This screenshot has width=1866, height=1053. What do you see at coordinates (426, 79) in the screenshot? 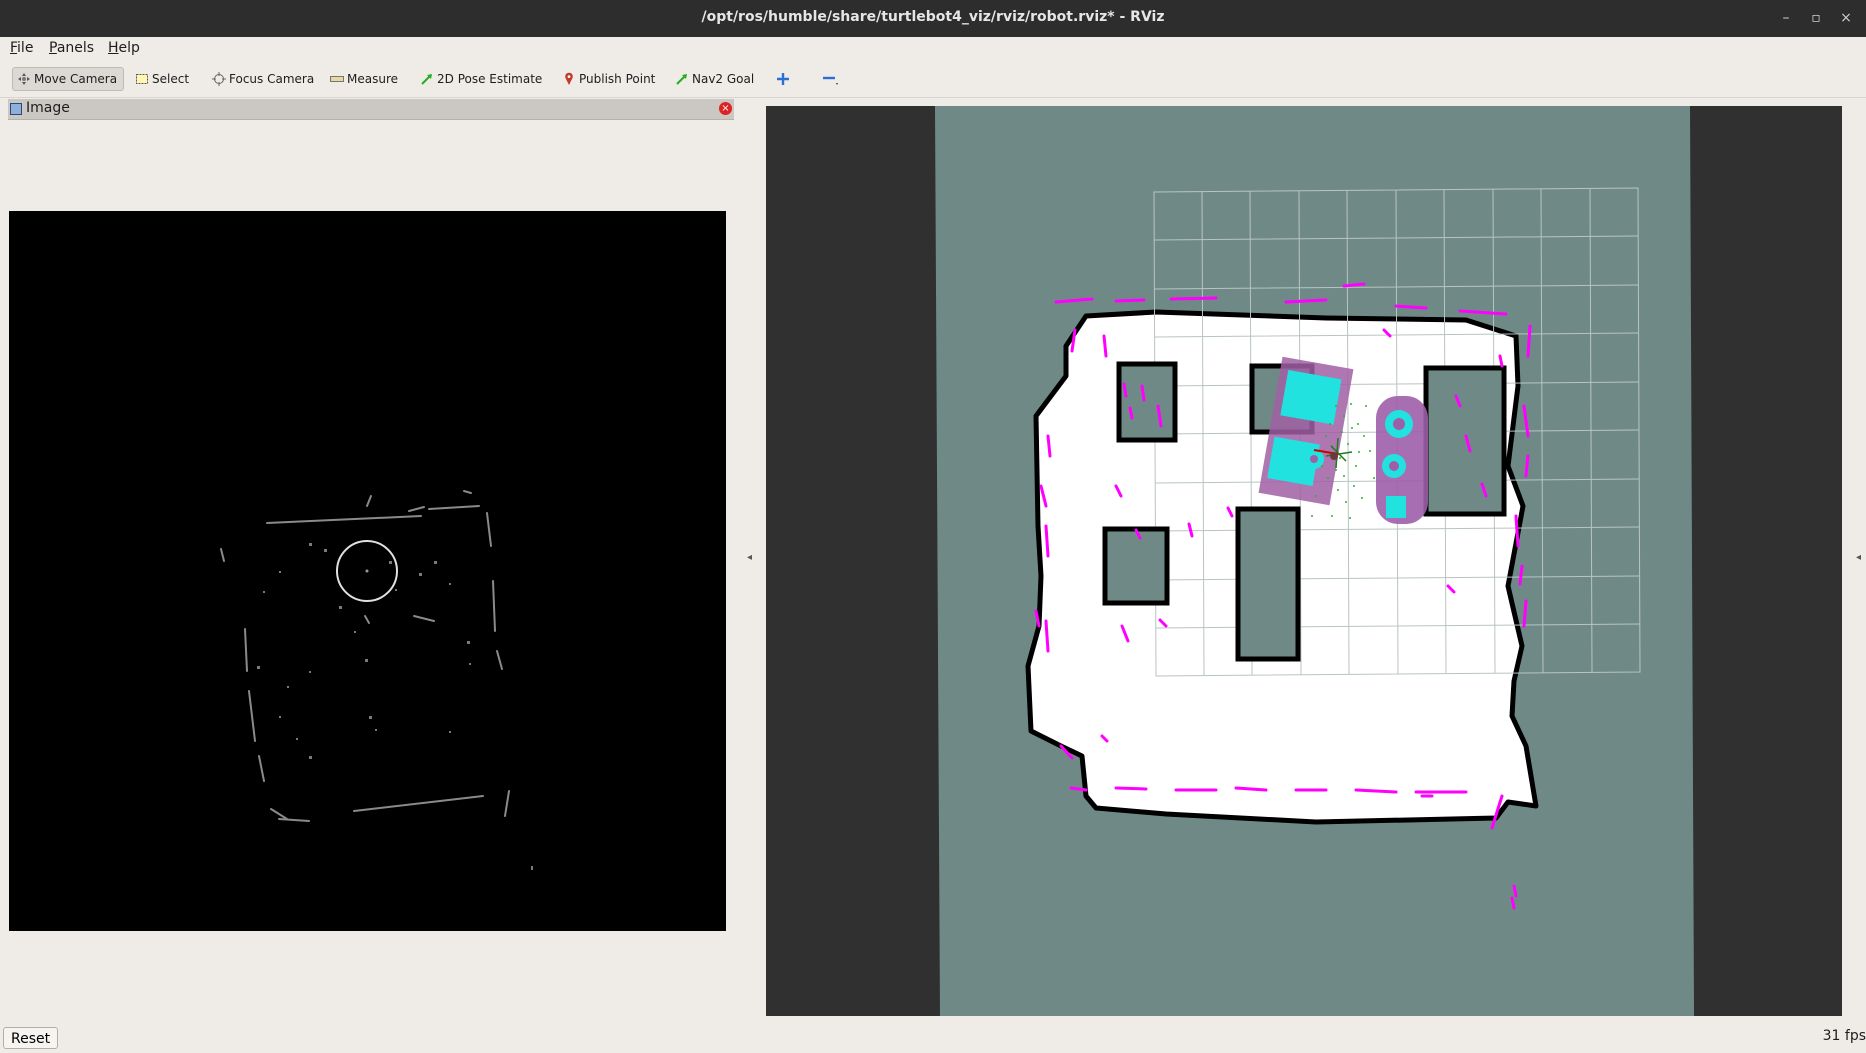
I see `pose-arrow-icon` at bounding box center [426, 79].